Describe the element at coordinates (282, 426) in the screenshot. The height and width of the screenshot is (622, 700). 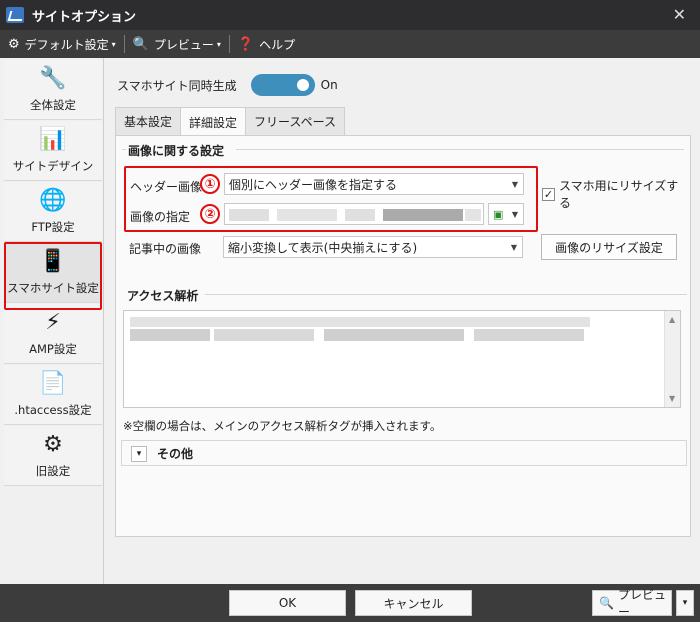
I see `access-note: ※空欄の場合は、メインのアクセス解析タグが挿入されます。` at that location.